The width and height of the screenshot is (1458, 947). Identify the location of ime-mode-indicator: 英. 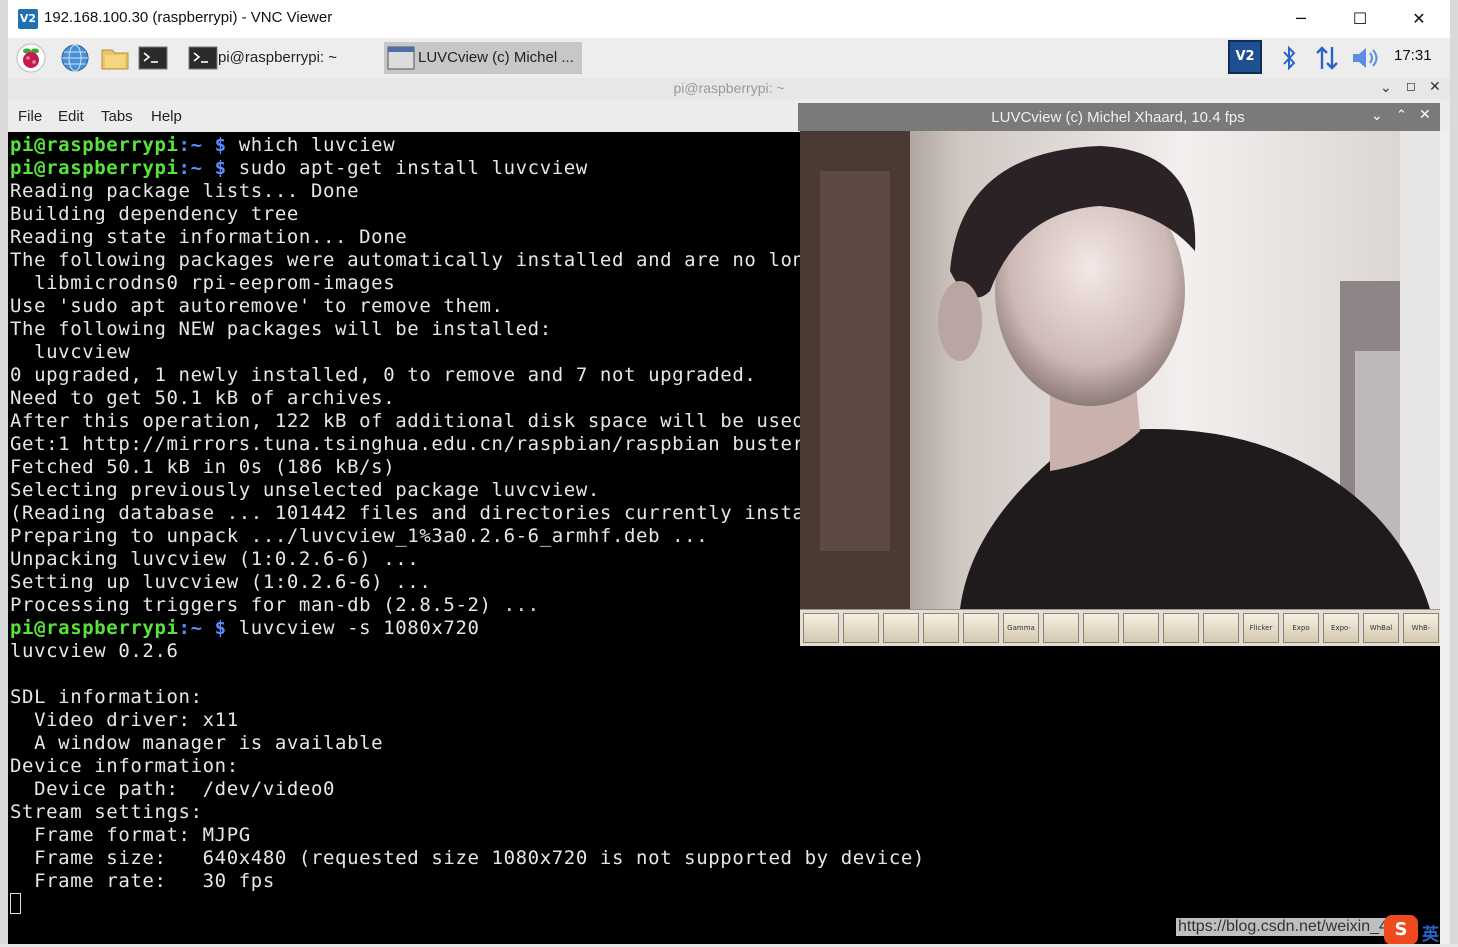
(1430, 932).